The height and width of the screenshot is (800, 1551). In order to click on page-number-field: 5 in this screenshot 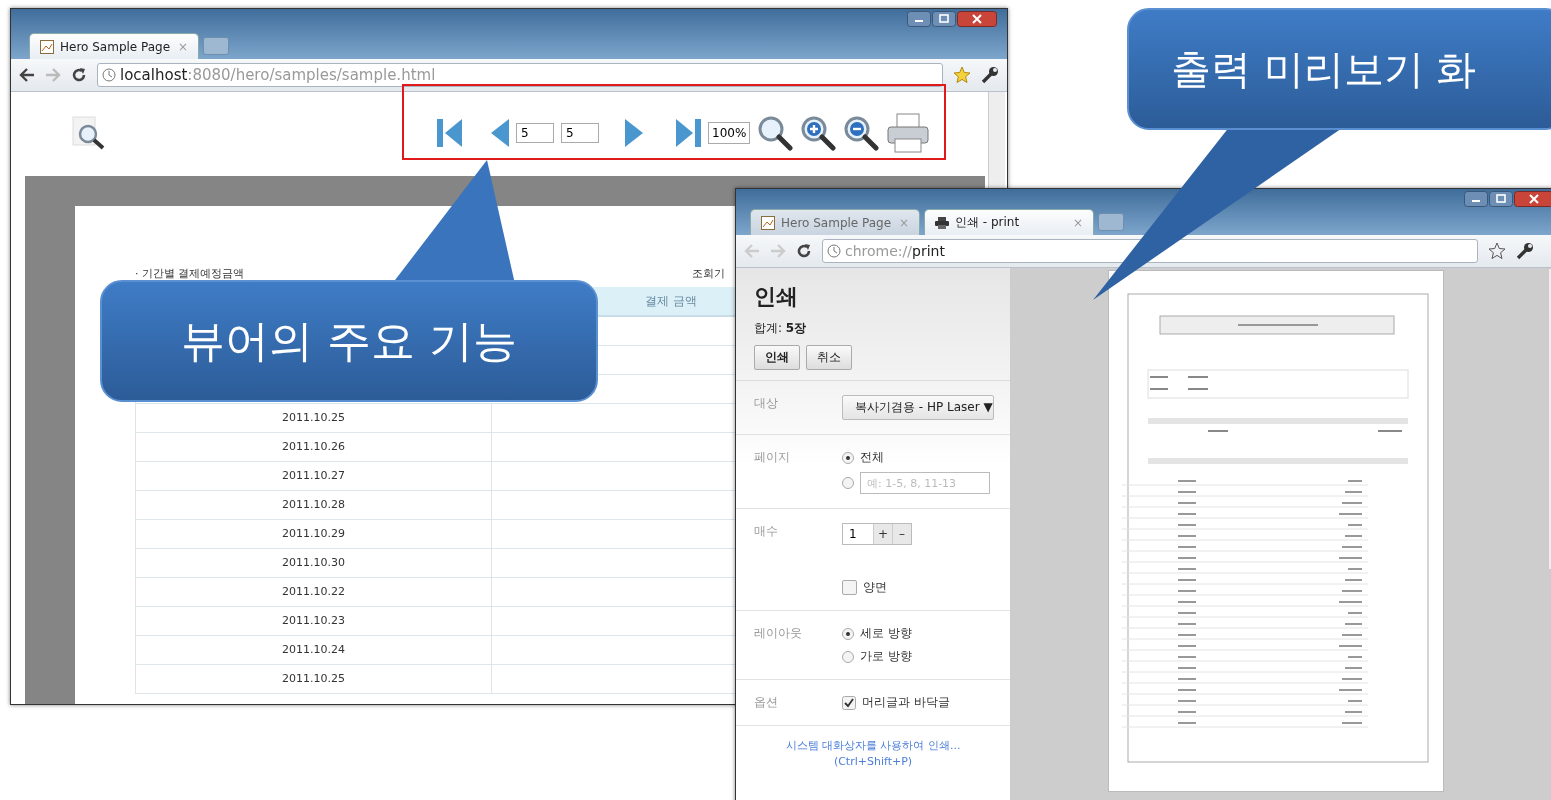, I will do `click(535, 133)`.